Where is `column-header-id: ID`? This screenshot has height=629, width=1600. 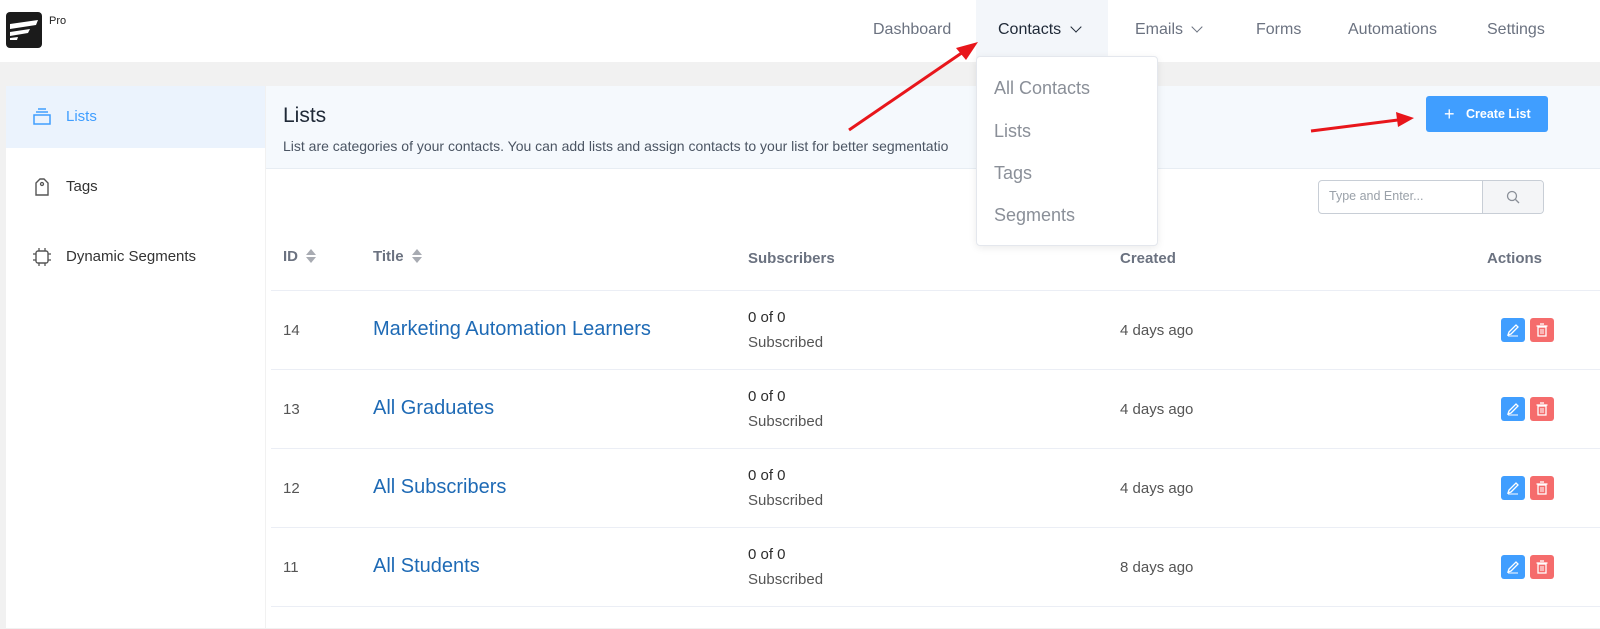
column-header-id: ID is located at coordinates (299, 256).